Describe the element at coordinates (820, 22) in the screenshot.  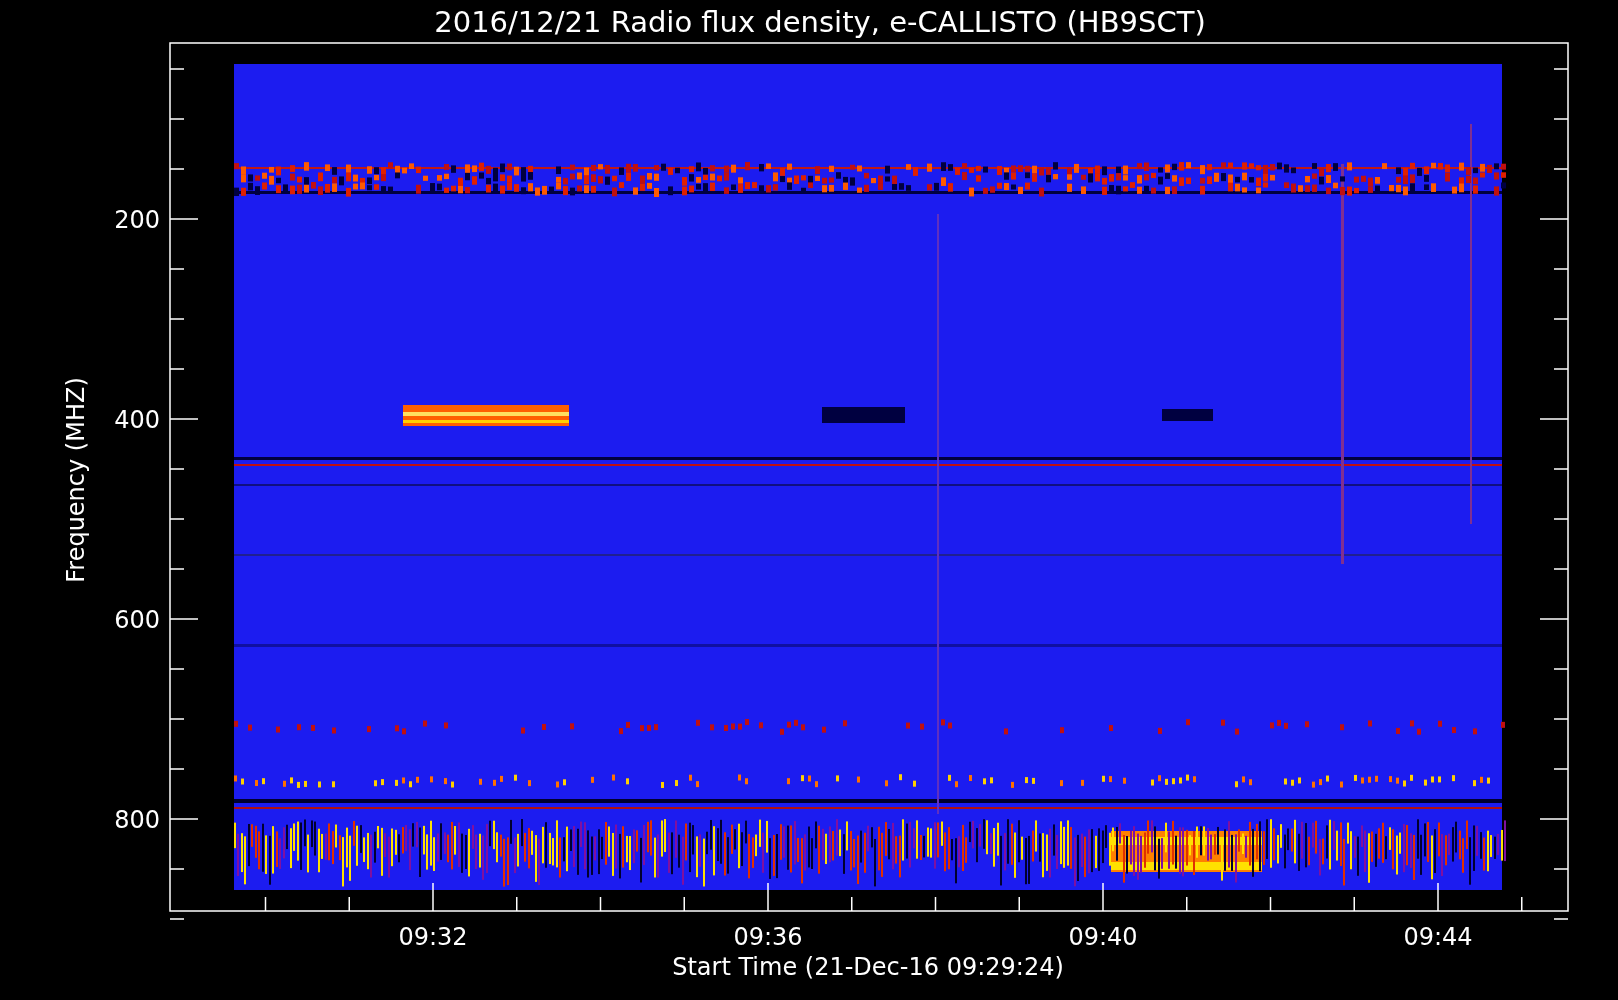
I see `chart-title: 2016/12/21 Radio flux density, e-CALLISTO (HB9SCT)` at that location.